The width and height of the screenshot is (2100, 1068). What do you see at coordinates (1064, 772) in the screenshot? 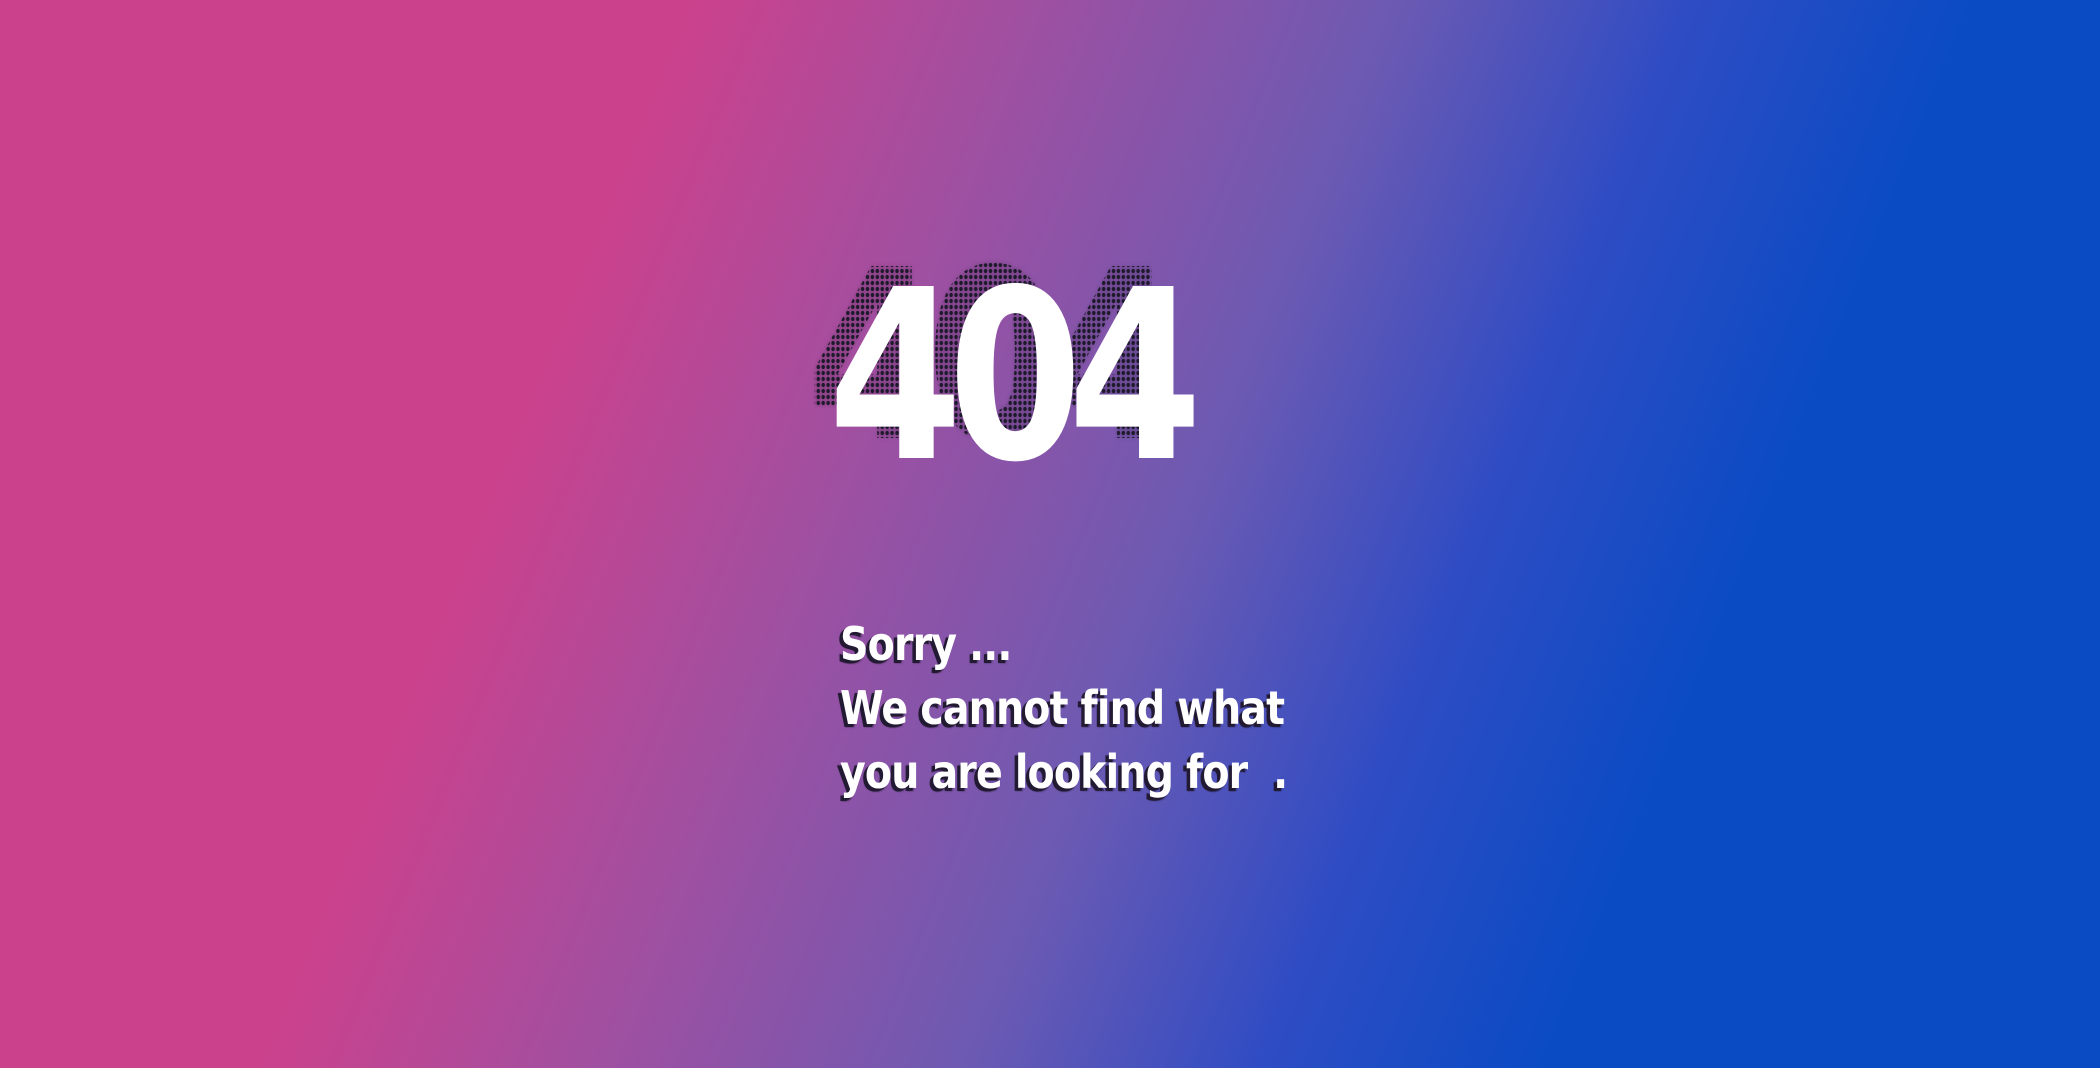
I see `error-message-line-3: you are looking for .` at bounding box center [1064, 772].